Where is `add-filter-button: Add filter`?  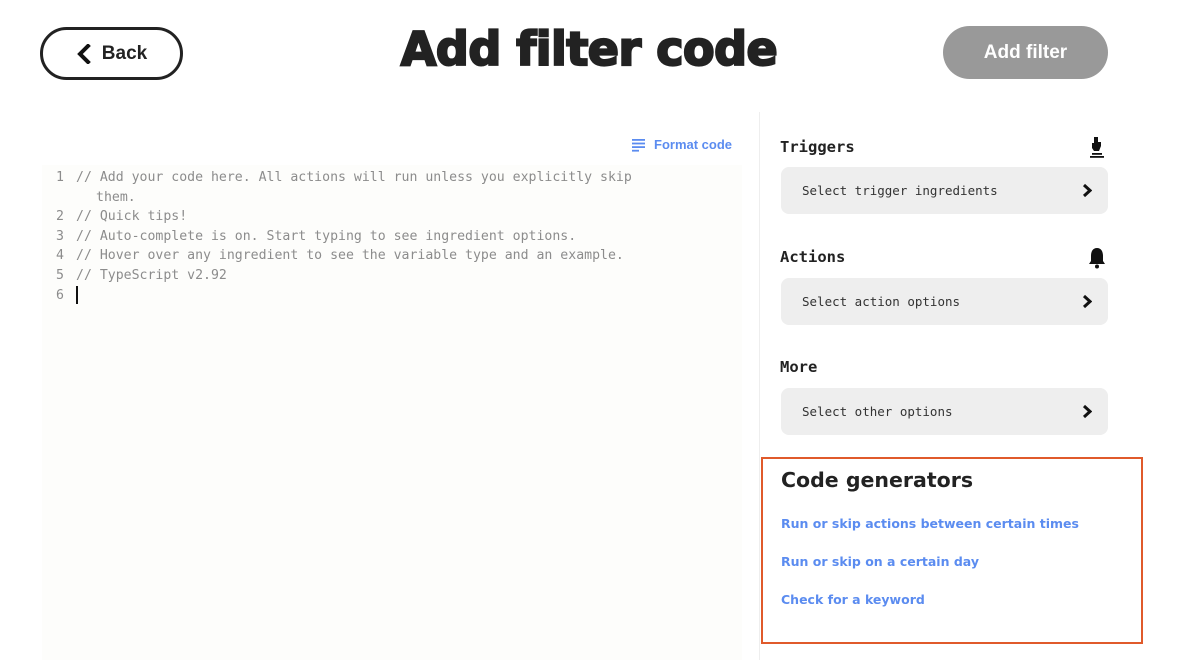 add-filter-button: Add filter is located at coordinates (1025, 52).